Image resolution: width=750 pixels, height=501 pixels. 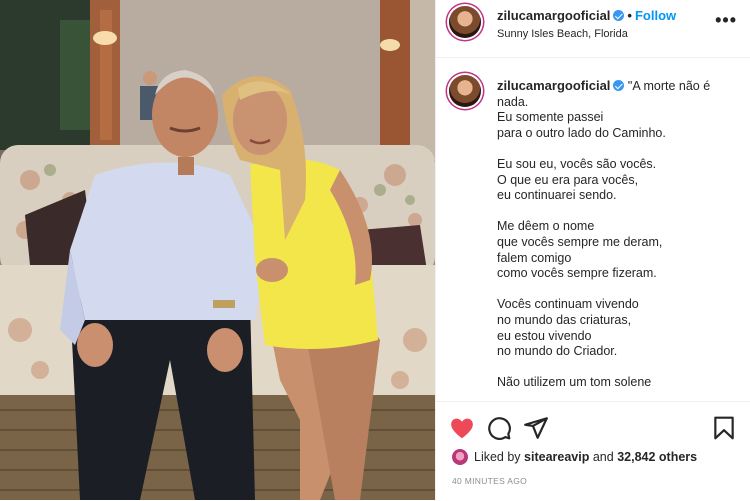 What do you see at coordinates (497, 457) in the screenshot?
I see `likes-prefix: Liked by` at bounding box center [497, 457].